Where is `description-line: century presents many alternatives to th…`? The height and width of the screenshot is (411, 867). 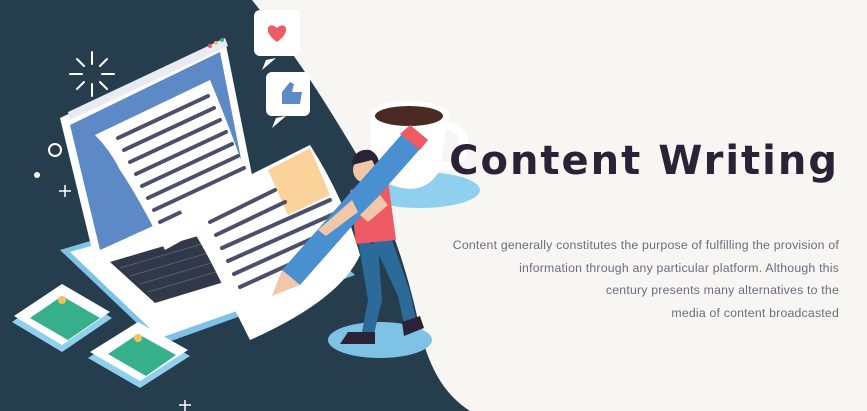 description-line: century presents many alternatives to th… is located at coordinates (722, 290).